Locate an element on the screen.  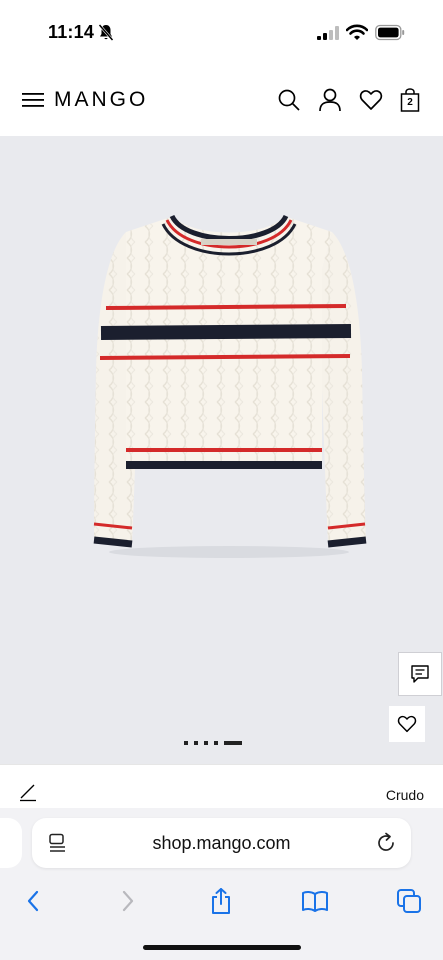
wifi-icon is located at coordinates (357, 32).